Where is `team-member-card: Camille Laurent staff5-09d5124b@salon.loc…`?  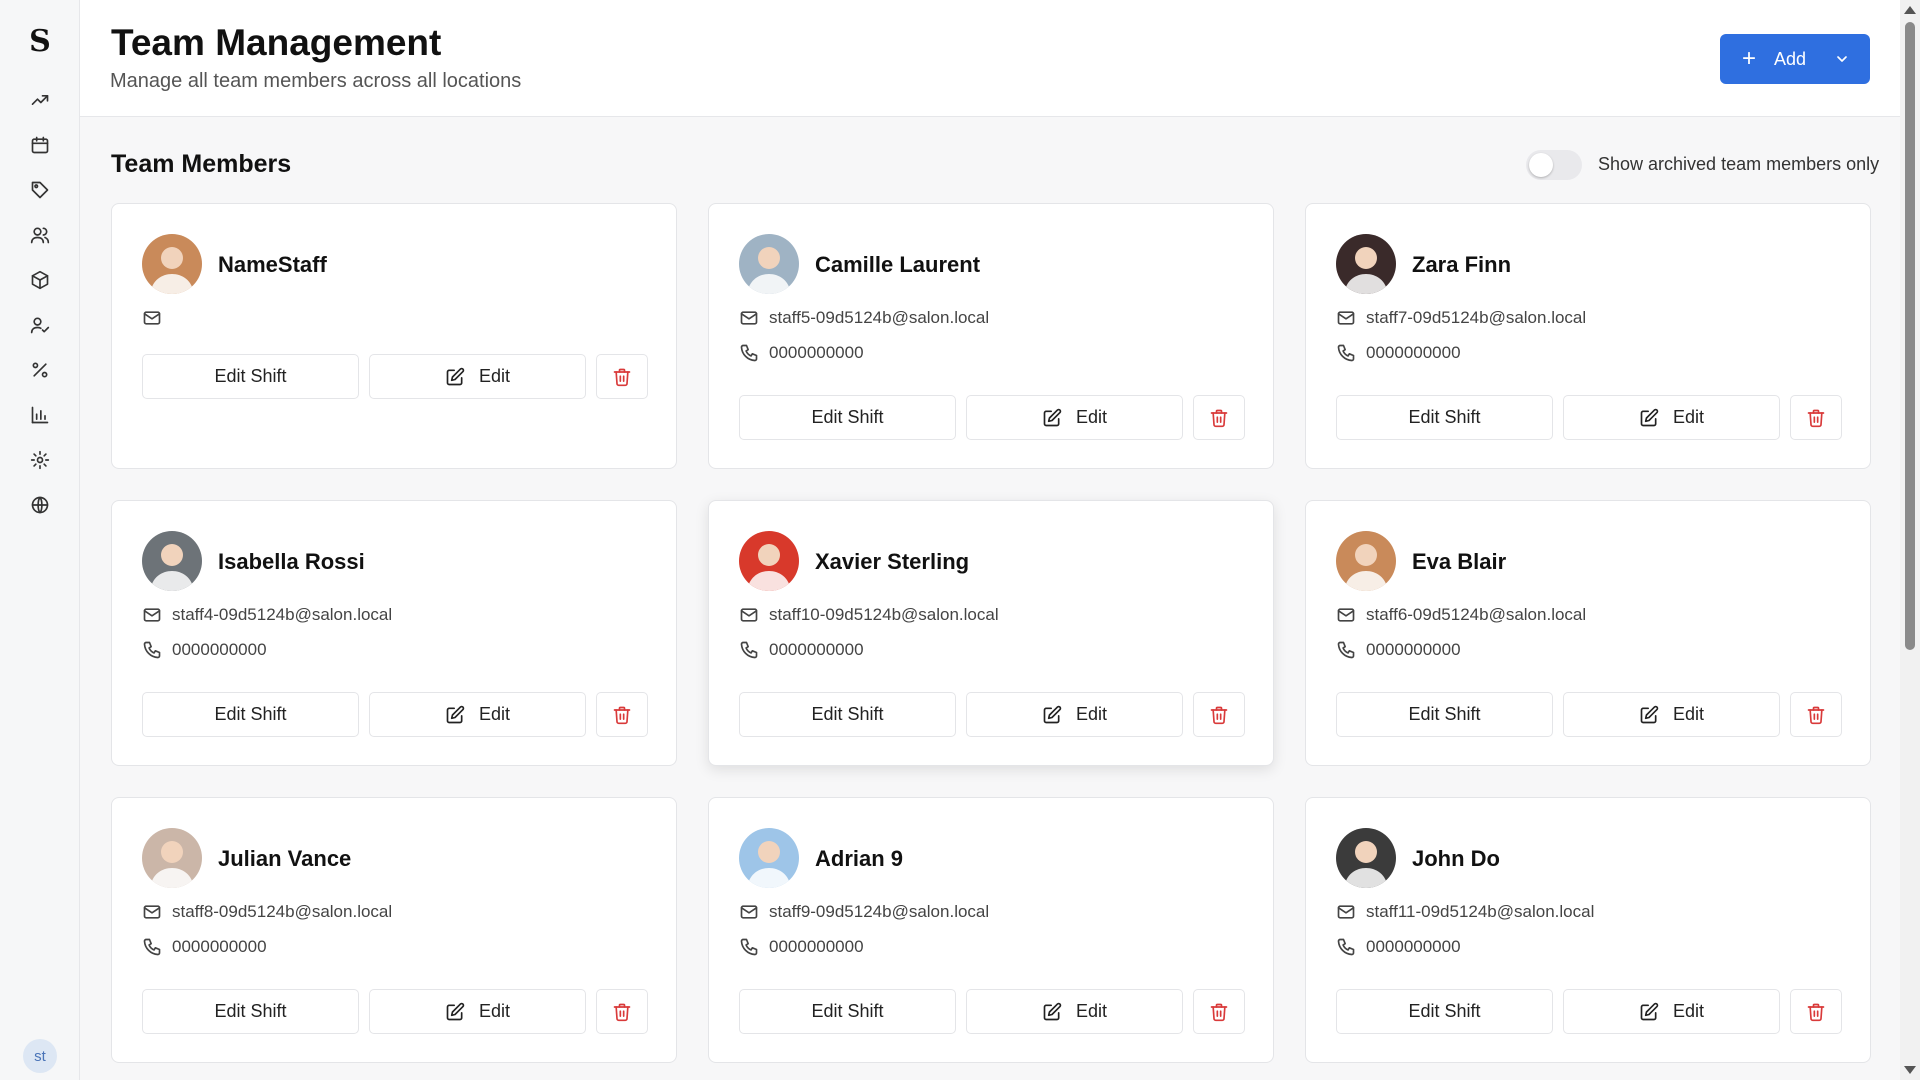
team-member-card: Camille Laurent staff5-09d5124b@salon.loc… is located at coordinates (991, 336).